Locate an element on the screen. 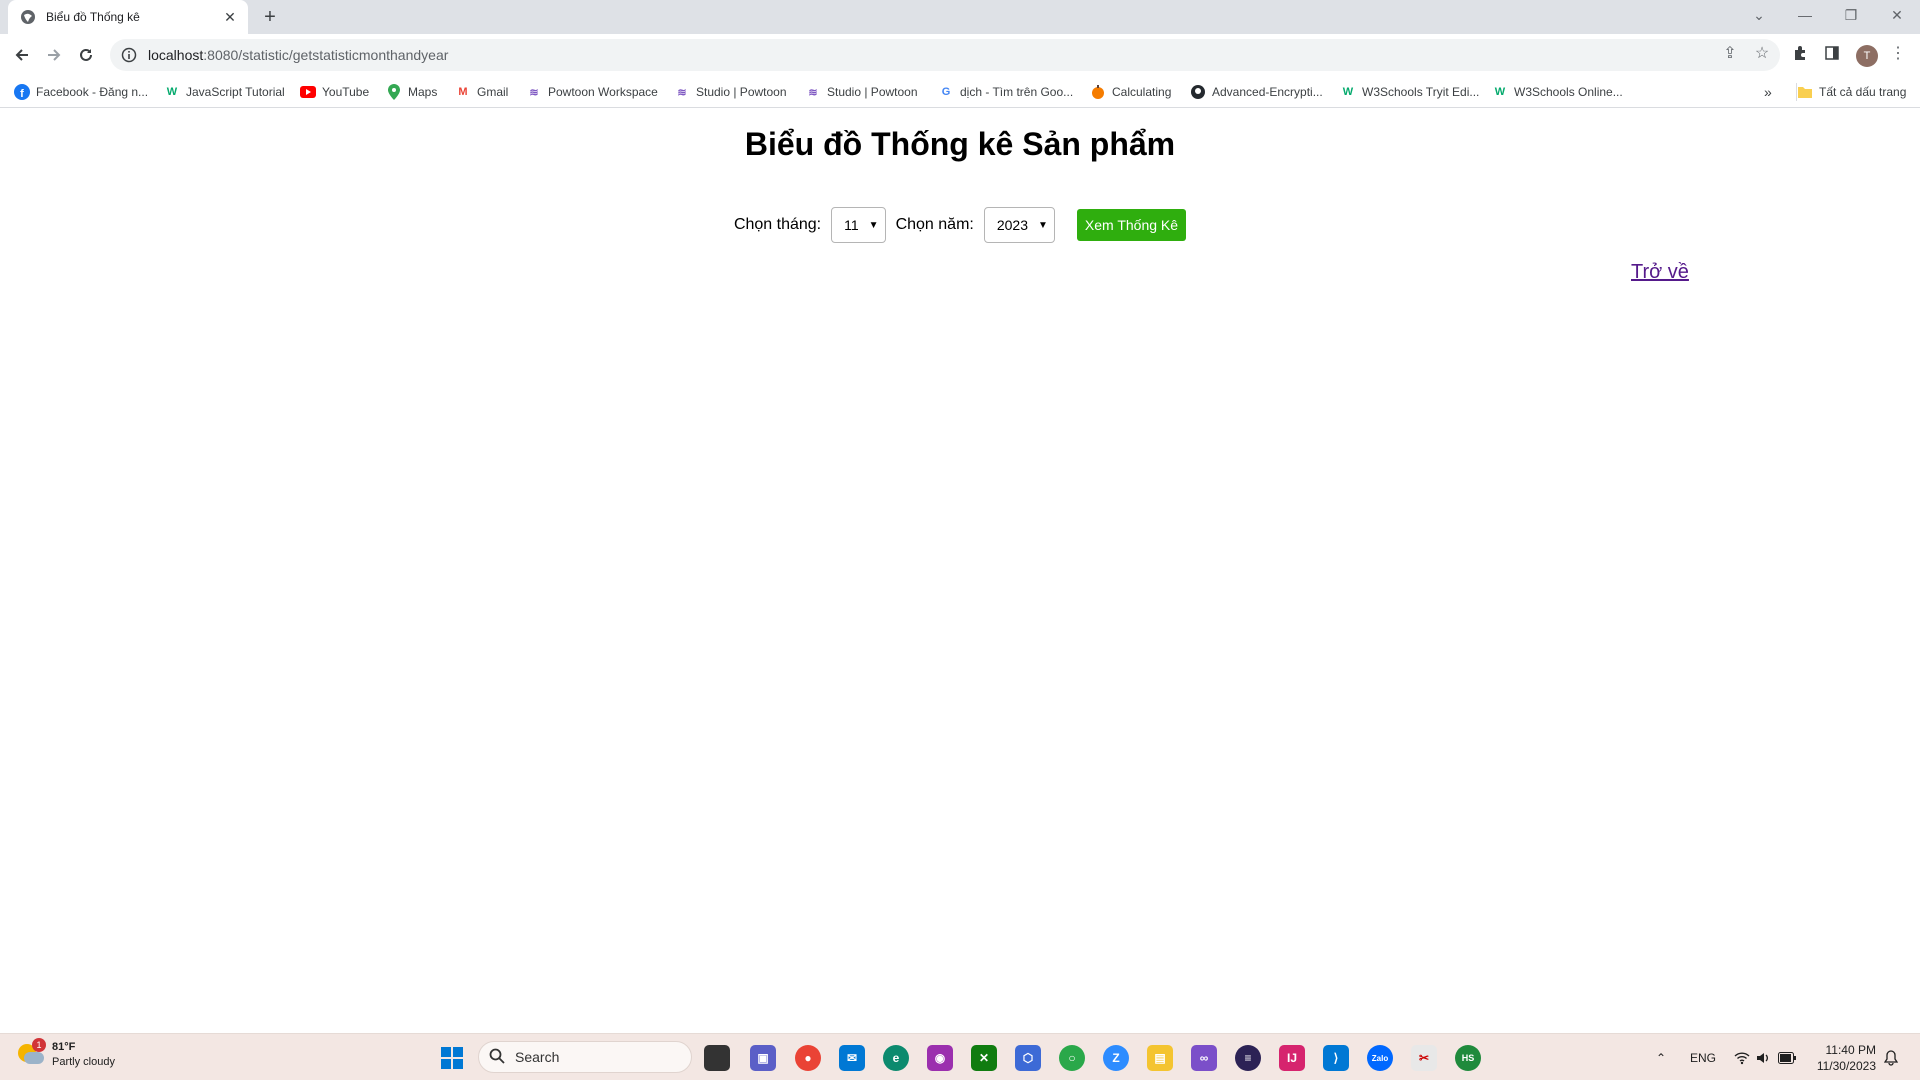 The height and width of the screenshot is (1081, 1920). youtube-icon is located at coordinates (308, 92).